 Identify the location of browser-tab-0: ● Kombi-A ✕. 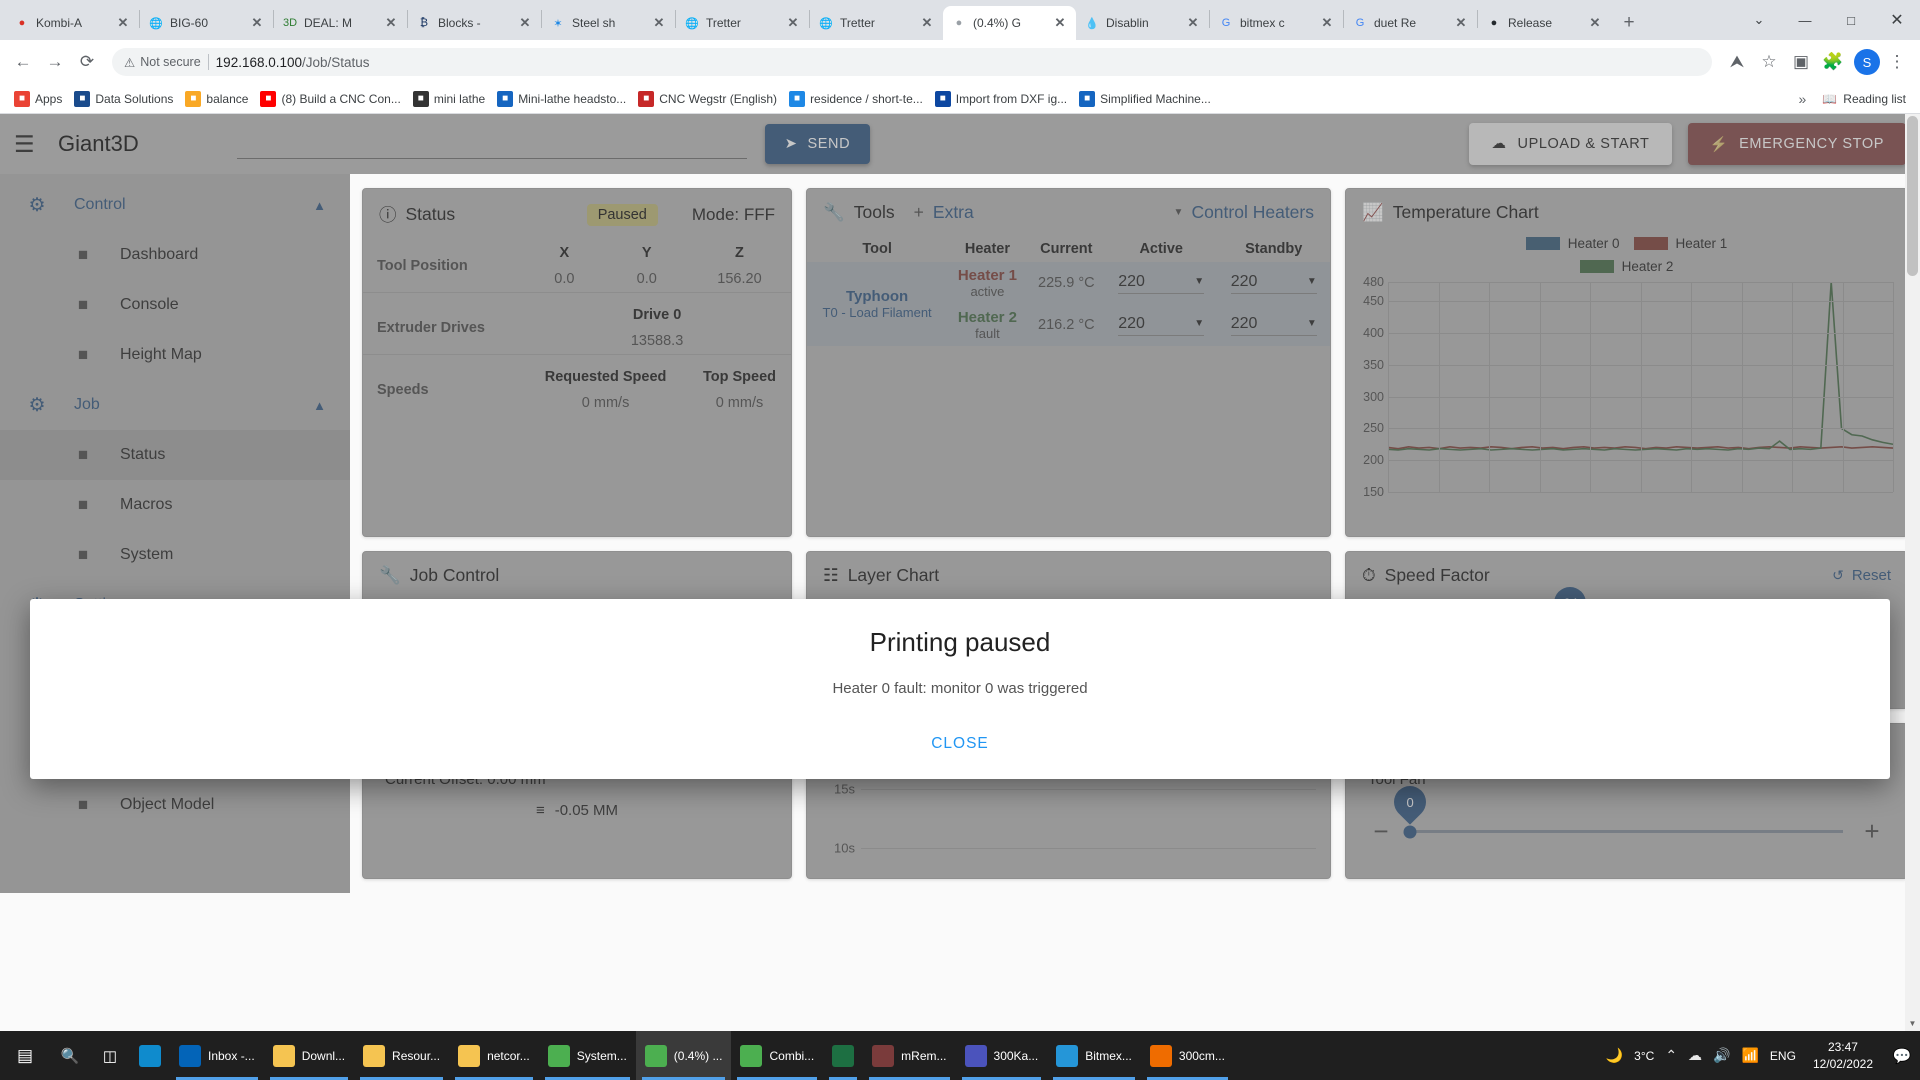
(72, 23).